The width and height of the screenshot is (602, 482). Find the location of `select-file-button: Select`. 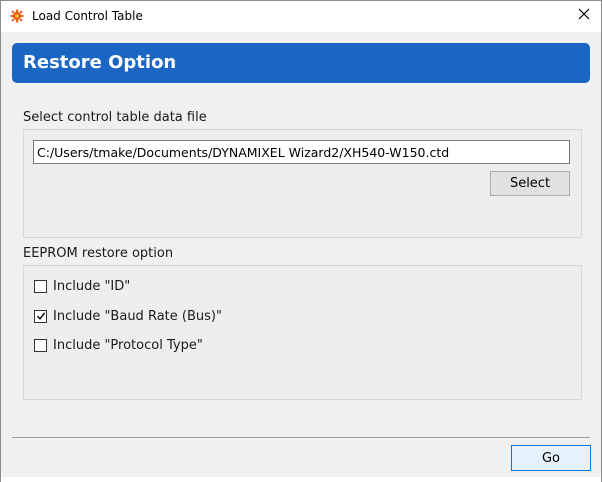

select-file-button: Select is located at coordinates (530, 183).